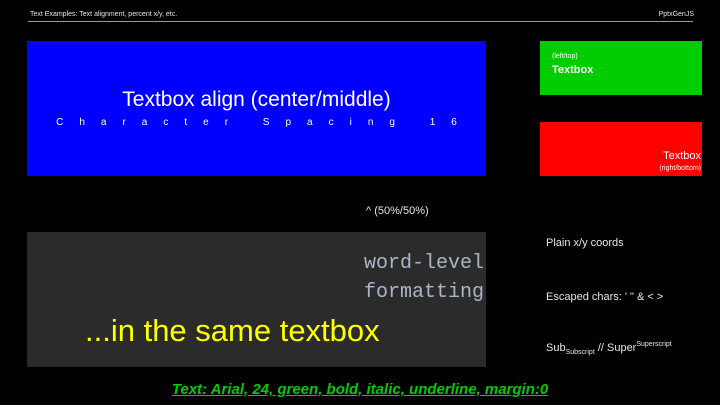 The image size is (720, 405). Describe the element at coordinates (256, 99) in the screenshot. I see `blue-textbox-main: Textbox align (center/middle)` at that location.